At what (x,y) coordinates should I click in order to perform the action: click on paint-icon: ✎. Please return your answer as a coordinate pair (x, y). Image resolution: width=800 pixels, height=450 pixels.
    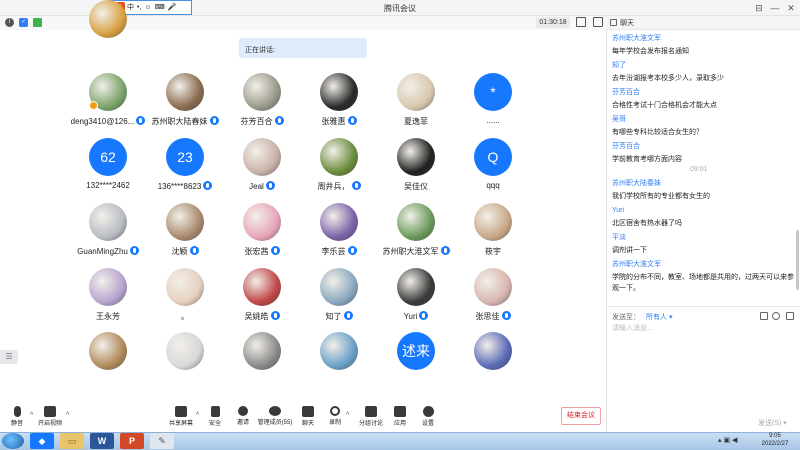
    Looking at the image, I should click on (162, 441).